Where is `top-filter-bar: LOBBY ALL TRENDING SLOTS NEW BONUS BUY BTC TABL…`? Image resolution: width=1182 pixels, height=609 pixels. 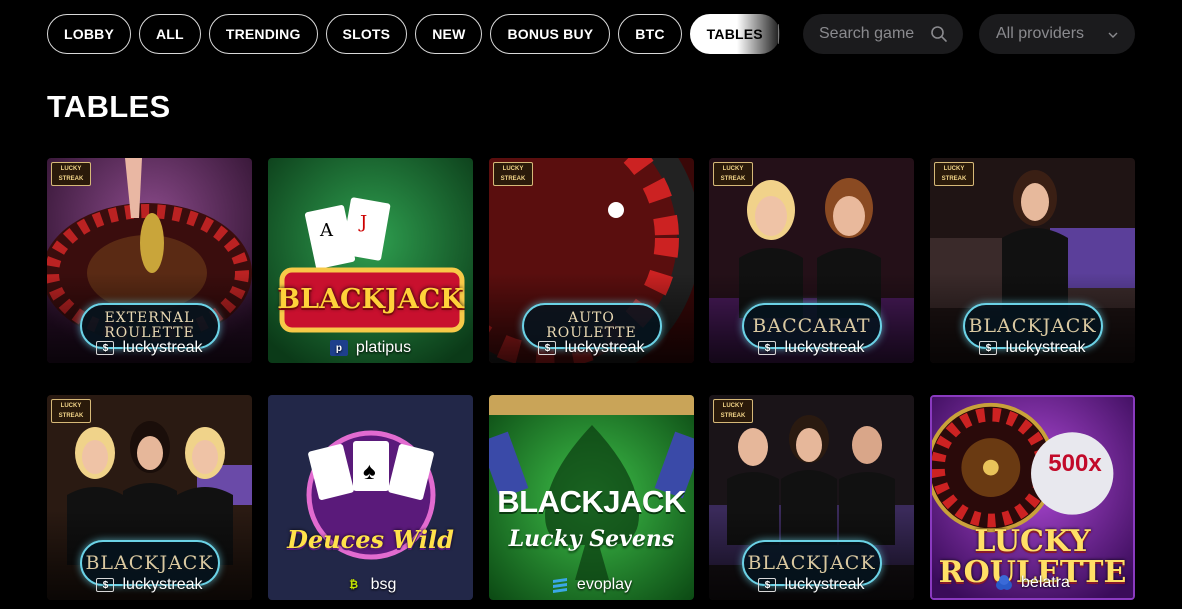 top-filter-bar: LOBBY ALL TRENDING SLOTS NEW BONUS BUY BTC TABL… is located at coordinates (591, 34).